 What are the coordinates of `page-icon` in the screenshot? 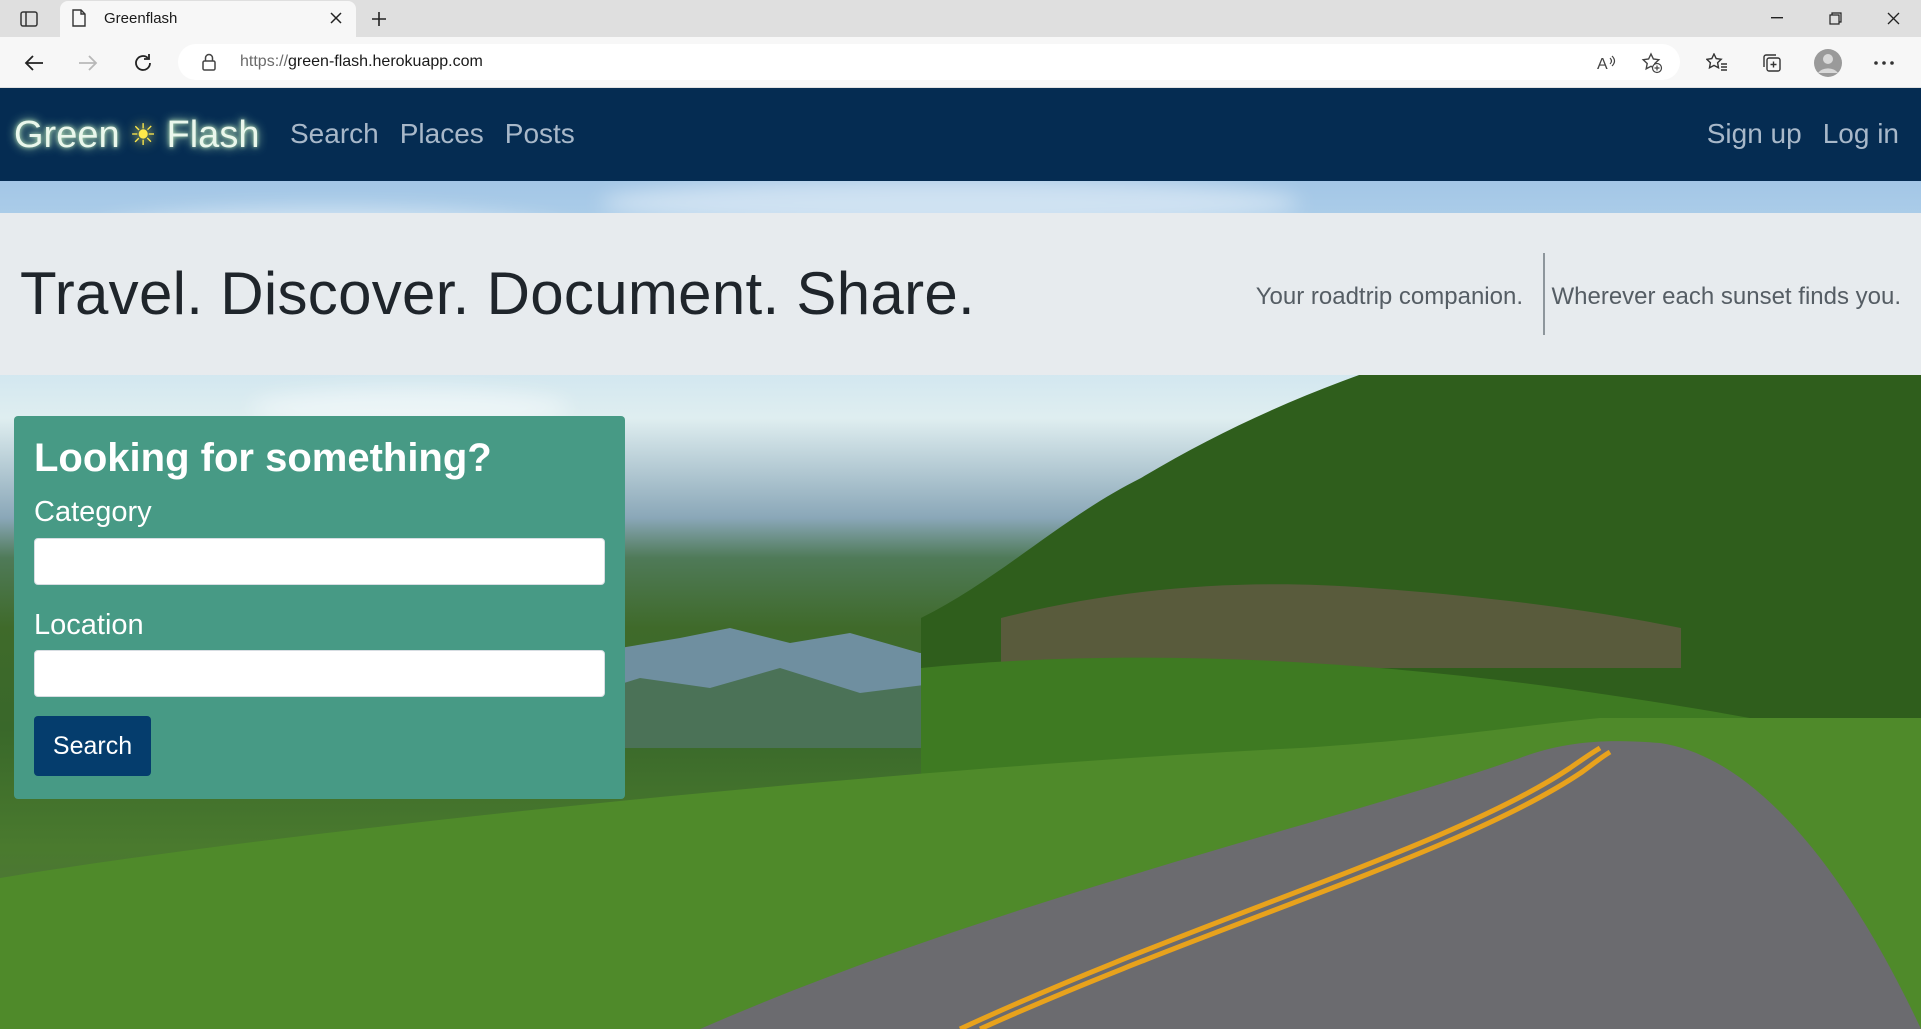 It's located at (79, 20).